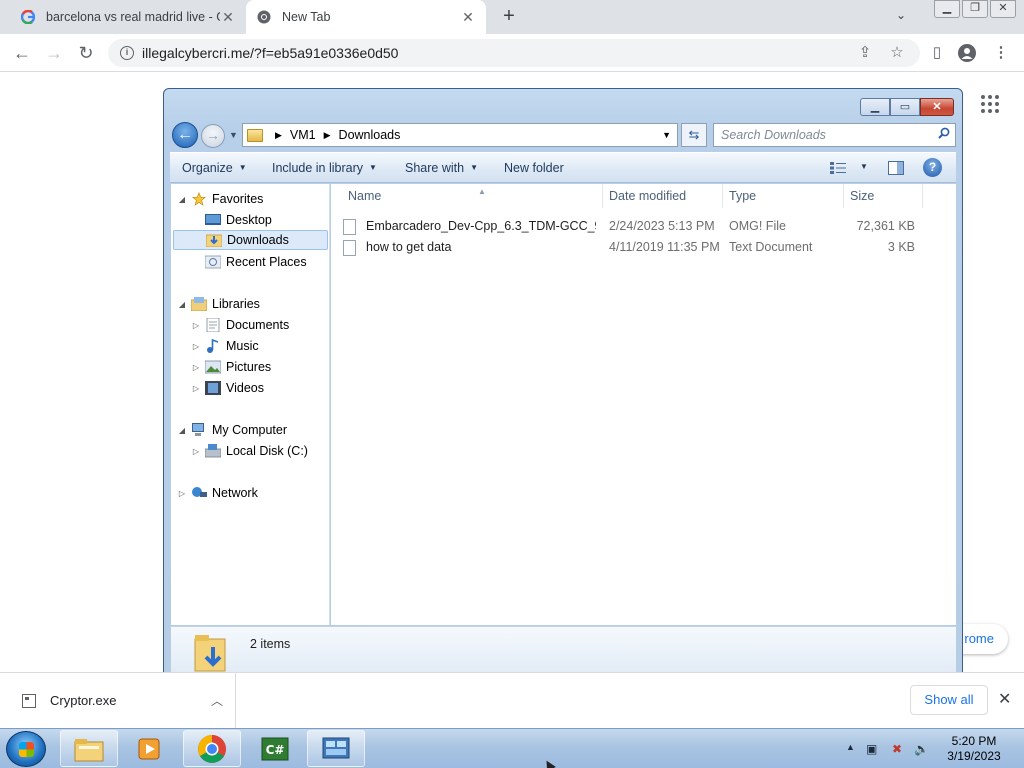  I want to click on nav-local-disk: ▷ Local Disk (C:), so click(249, 451).